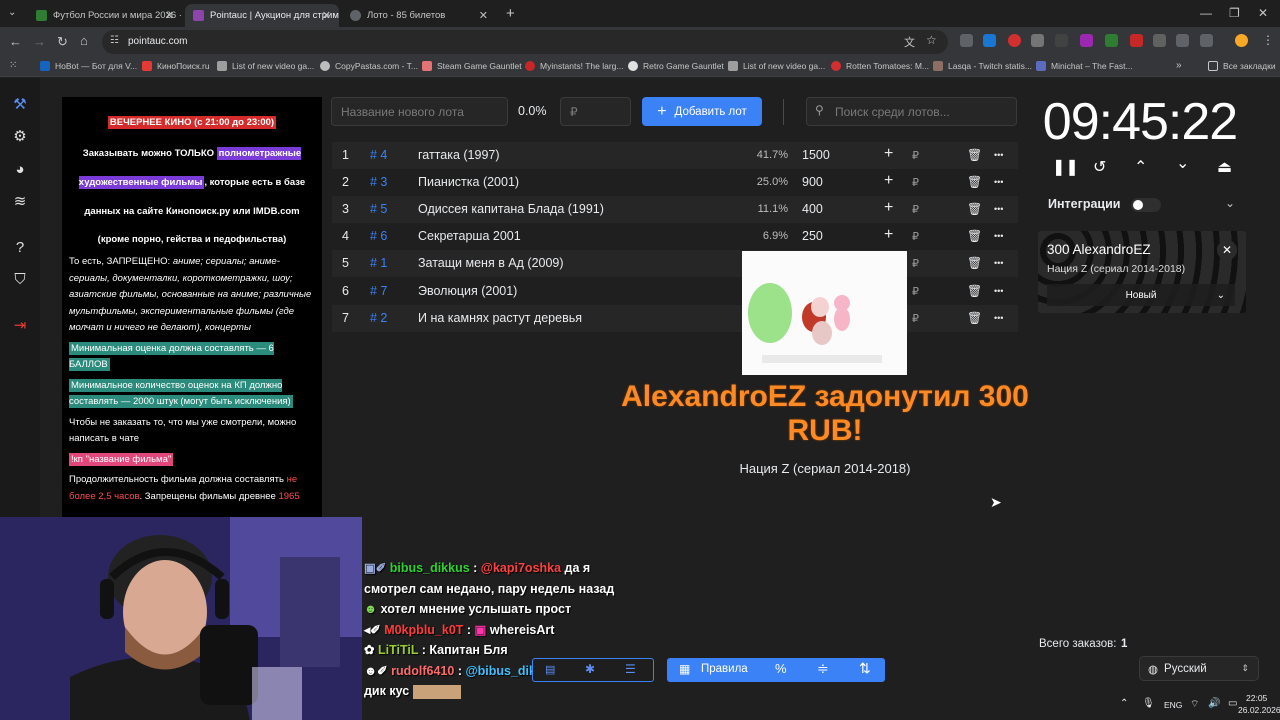  What do you see at coordinates (459, 155) in the screenshot?
I see `lot-name: гаттака (1997)` at bounding box center [459, 155].